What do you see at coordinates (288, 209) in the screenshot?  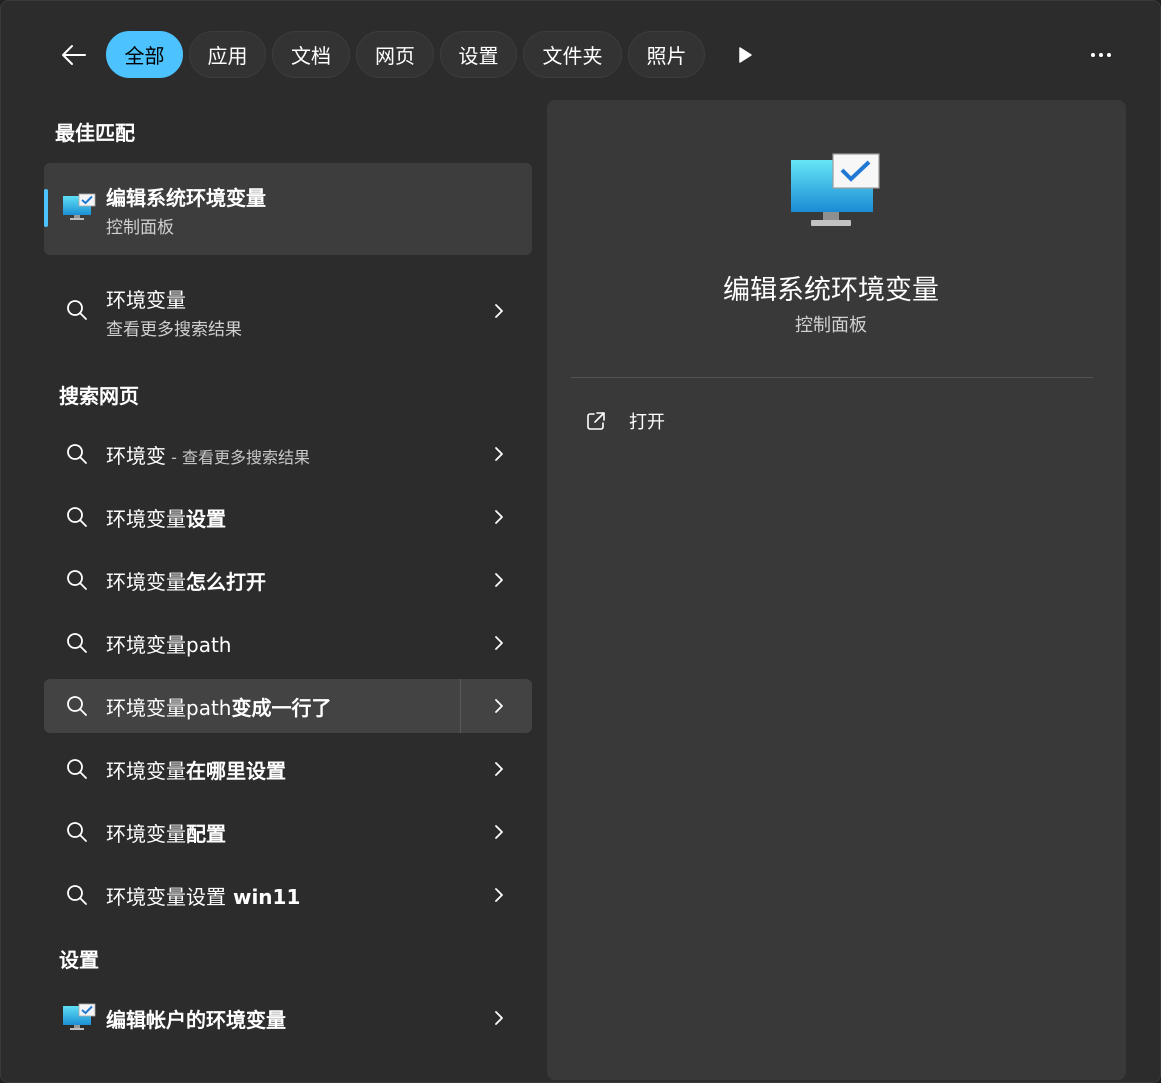 I see `best-match-item: 编辑系统环境变量 控制面板` at bounding box center [288, 209].